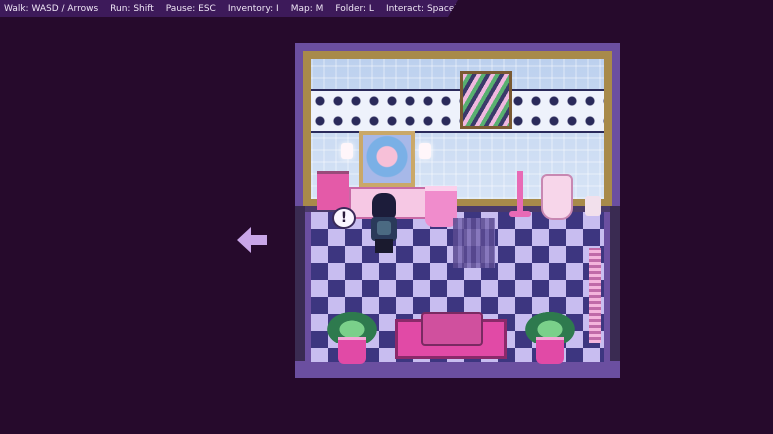 This screenshot has width=773, height=434. What do you see at coordinates (354, 8) in the screenshot?
I see `hint-folder: Folder: L` at bounding box center [354, 8].